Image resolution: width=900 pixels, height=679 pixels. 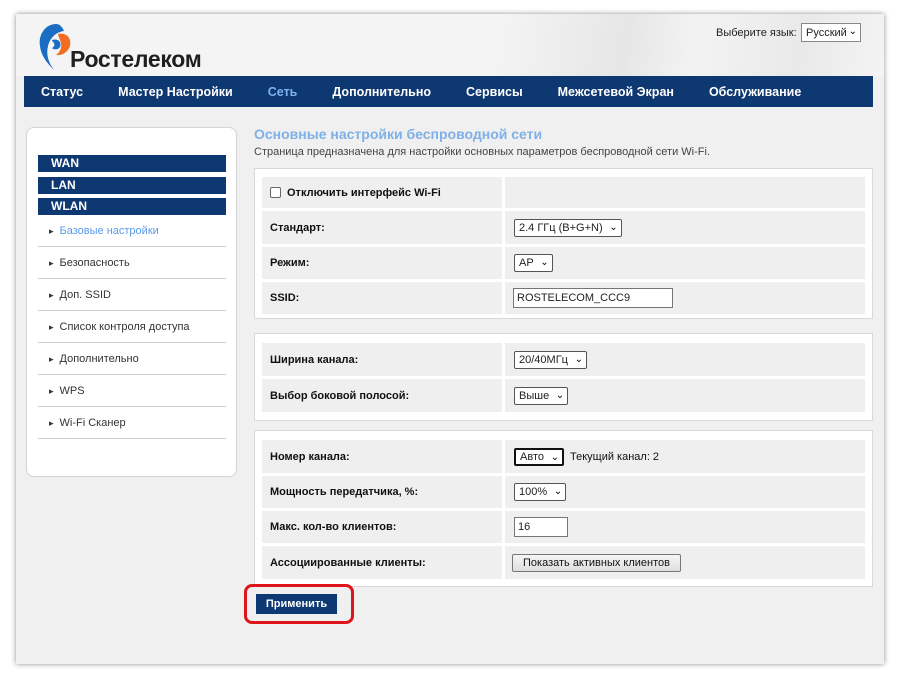 I want to click on channel-cell: Авто ⌄ Текущий канал: 2, so click(x=685, y=456).